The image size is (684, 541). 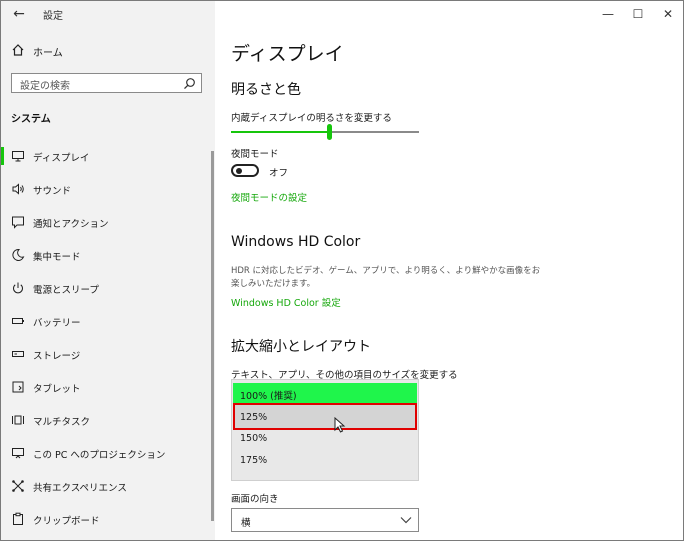 What do you see at coordinates (340, 425) in the screenshot?
I see `mouse-cursor-icon` at bounding box center [340, 425].